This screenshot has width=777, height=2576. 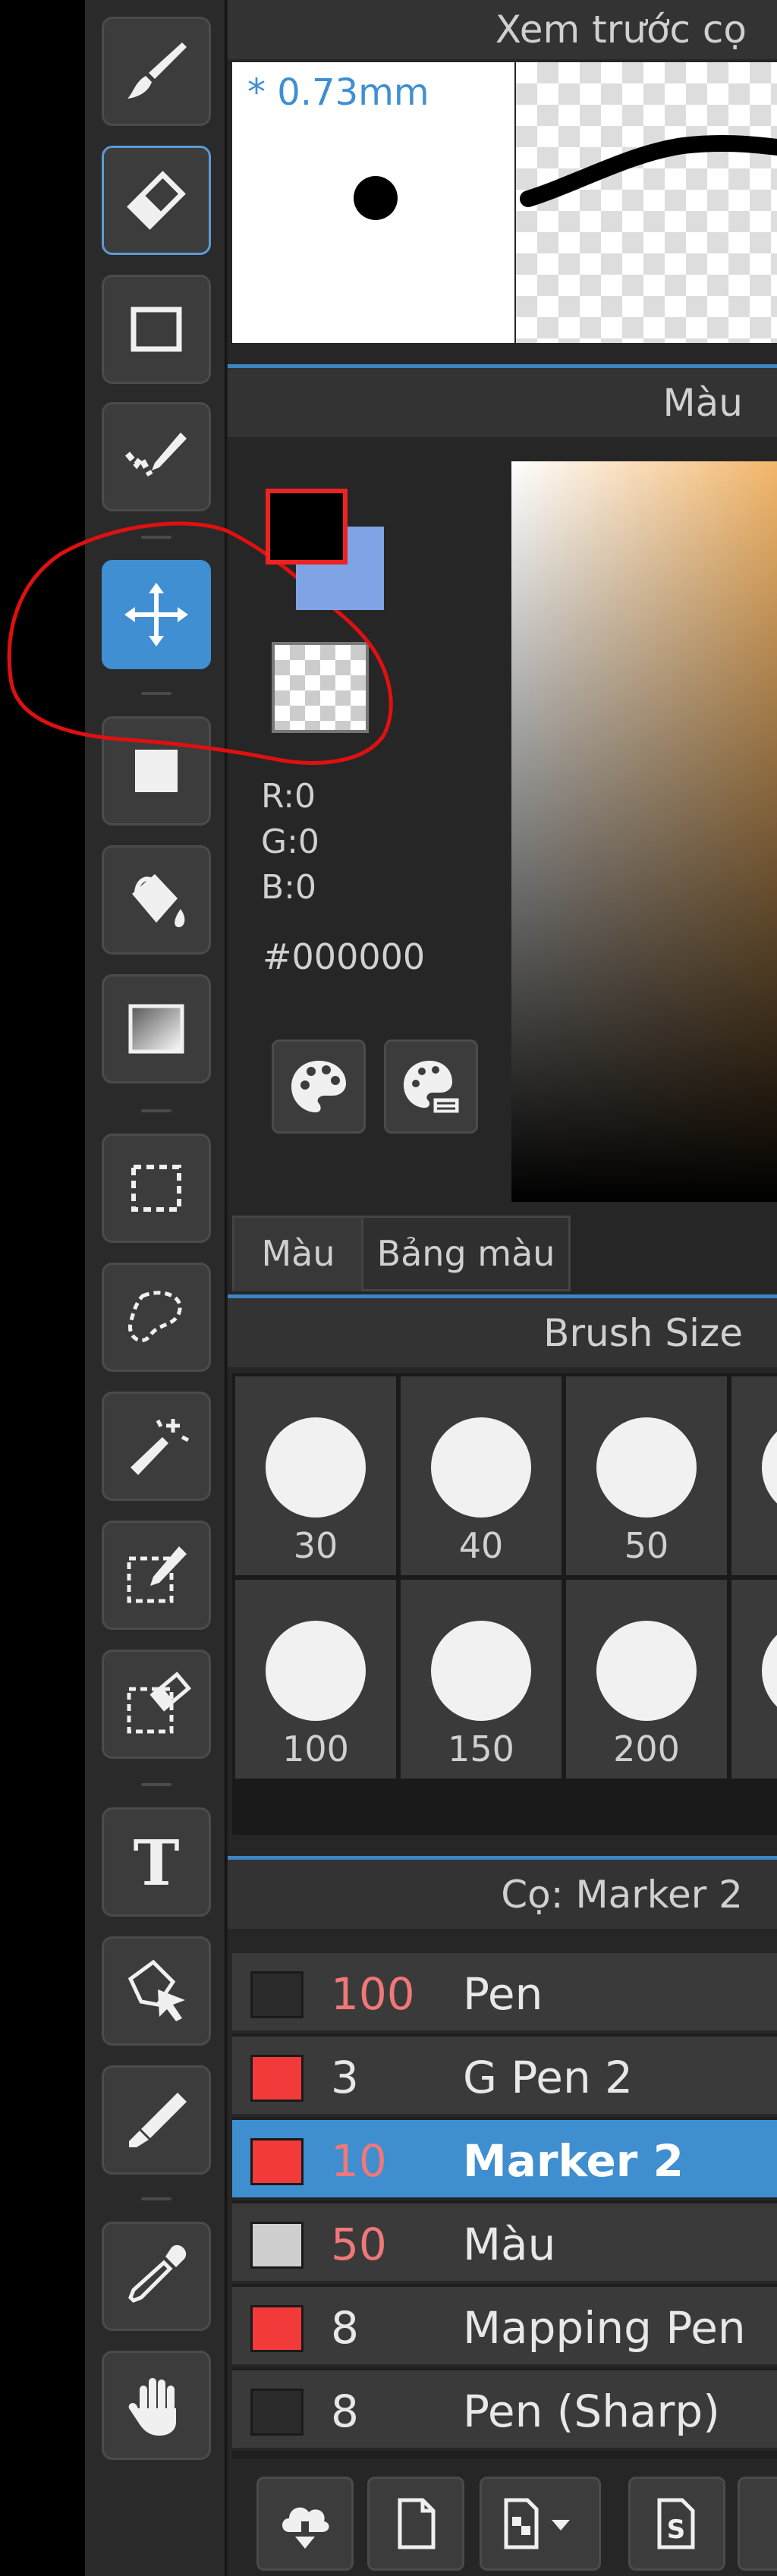 What do you see at coordinates (307, 527) in the screenshot?
I see `foreground-color-swatch` at bounding box center [307, 527].